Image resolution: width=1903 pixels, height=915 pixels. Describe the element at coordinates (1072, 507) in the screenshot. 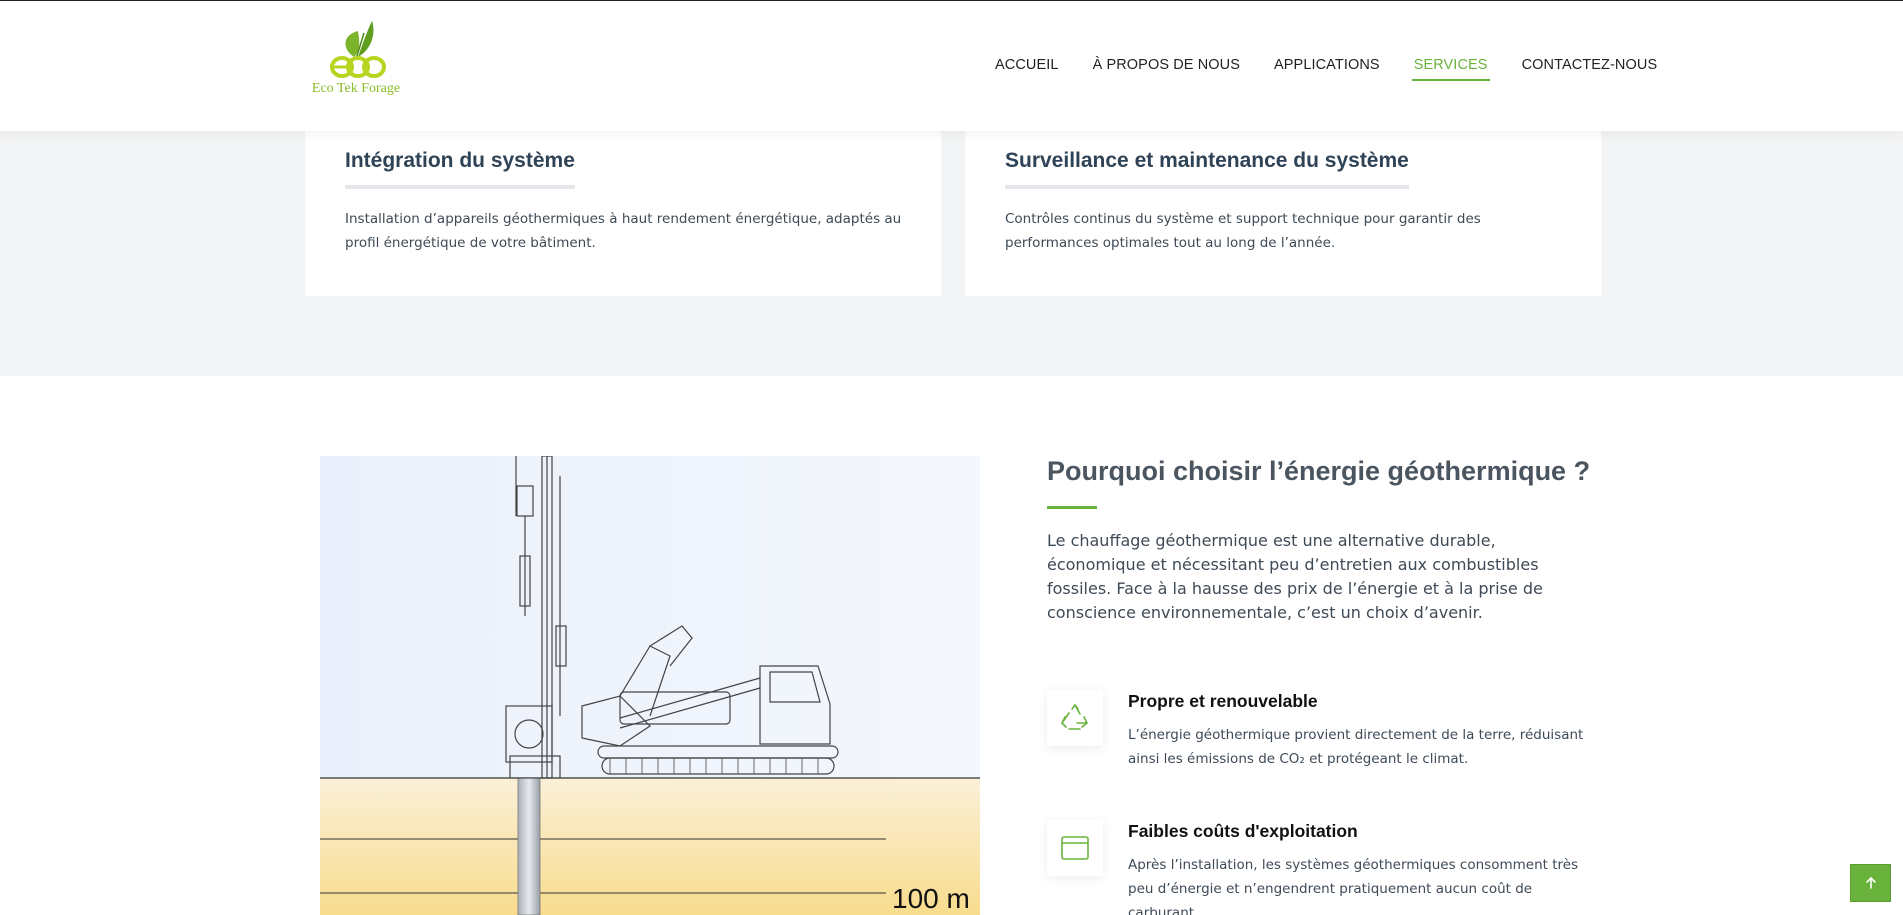

I see `title-underline` at that location.